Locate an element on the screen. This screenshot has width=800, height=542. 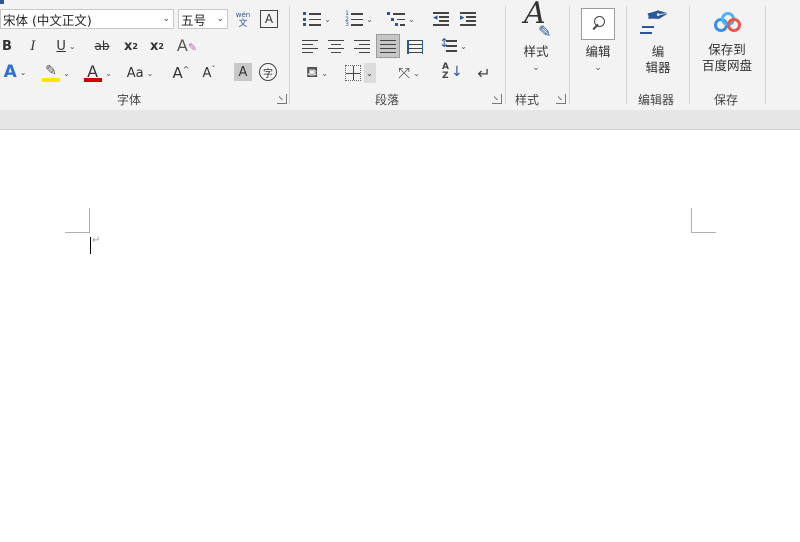
increase-indent-icon: ▸ is located at coordinates (468, 19).